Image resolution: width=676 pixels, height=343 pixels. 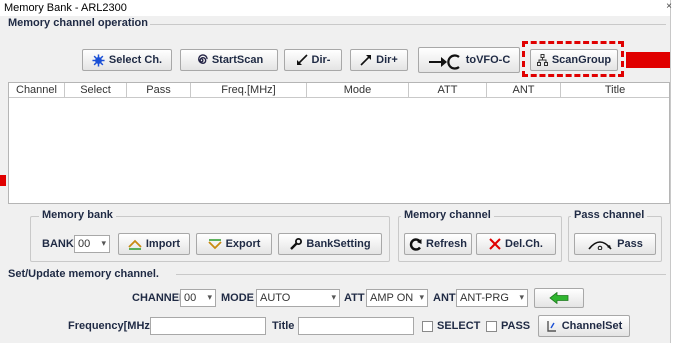 I want to click on start-scan-button: StartScan, so click(x=229, y=60).